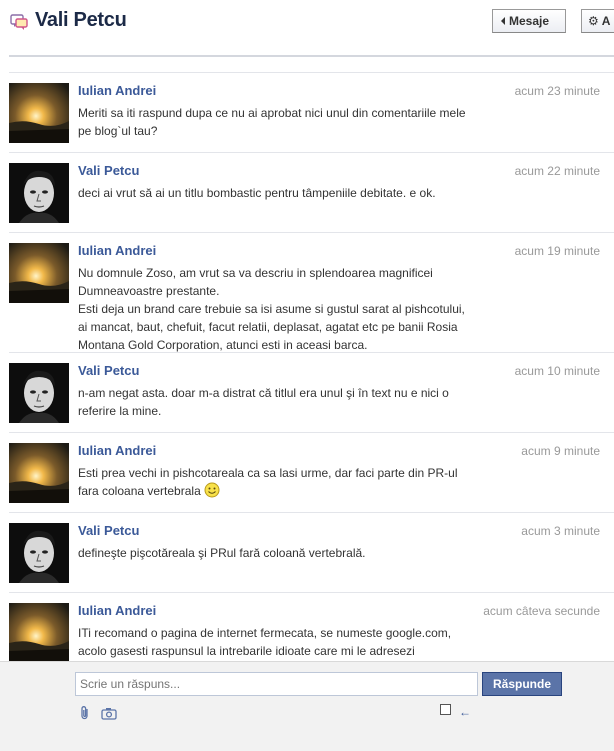  What do you see at coordinates (293, 291) in the screenshot?
I see `message-line: Dumneavoastre prestante.` at bounding box center [293, 291].